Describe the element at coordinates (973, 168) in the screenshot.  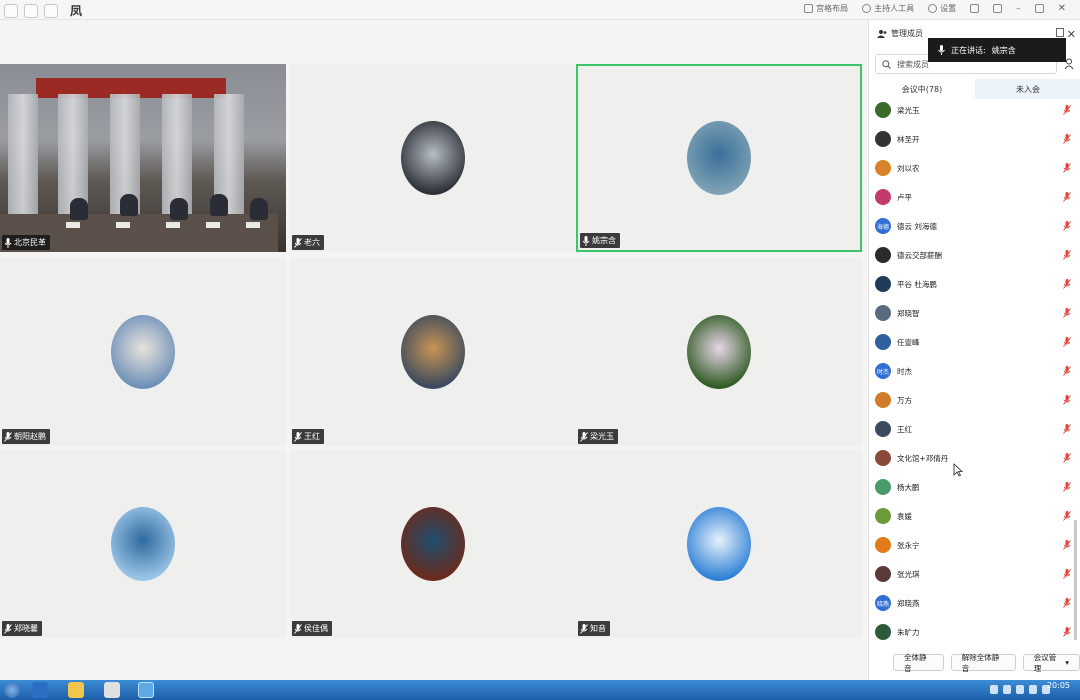
I see `member-row: 刘以农` at that location.